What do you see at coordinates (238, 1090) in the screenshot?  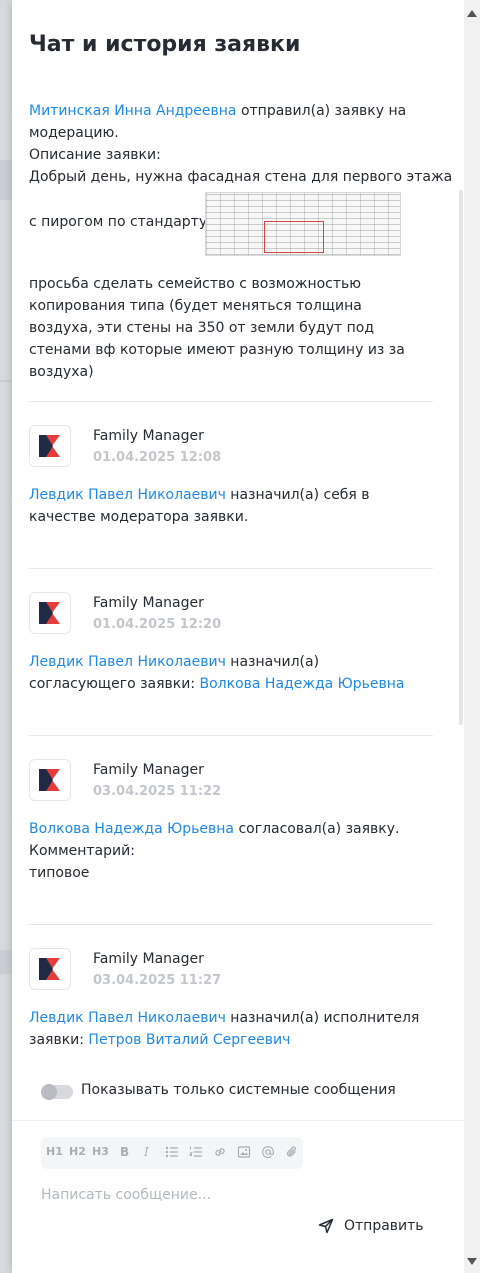 I see `system-messages-toggle-label: Показывать только системные сообщения` at bounding box center [238, 1090].